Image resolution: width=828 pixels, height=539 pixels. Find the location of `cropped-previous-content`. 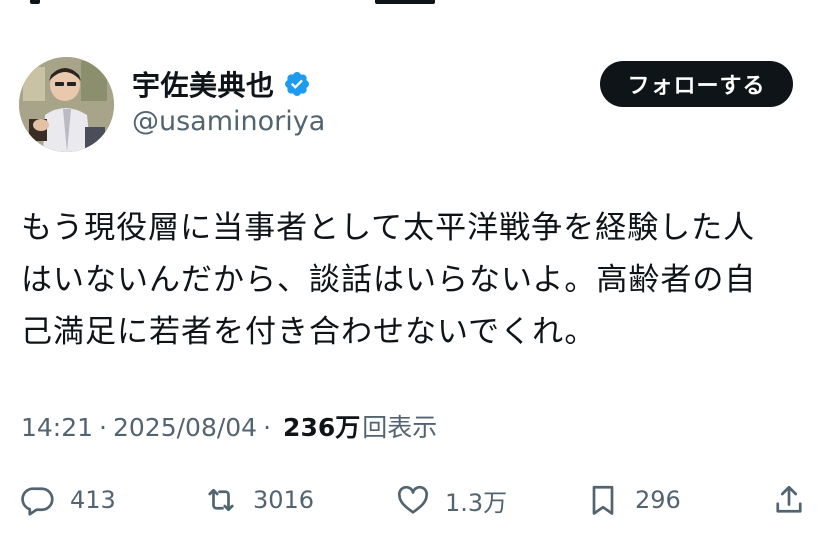

cropped-previous-content is located at coordinates (414, 4).